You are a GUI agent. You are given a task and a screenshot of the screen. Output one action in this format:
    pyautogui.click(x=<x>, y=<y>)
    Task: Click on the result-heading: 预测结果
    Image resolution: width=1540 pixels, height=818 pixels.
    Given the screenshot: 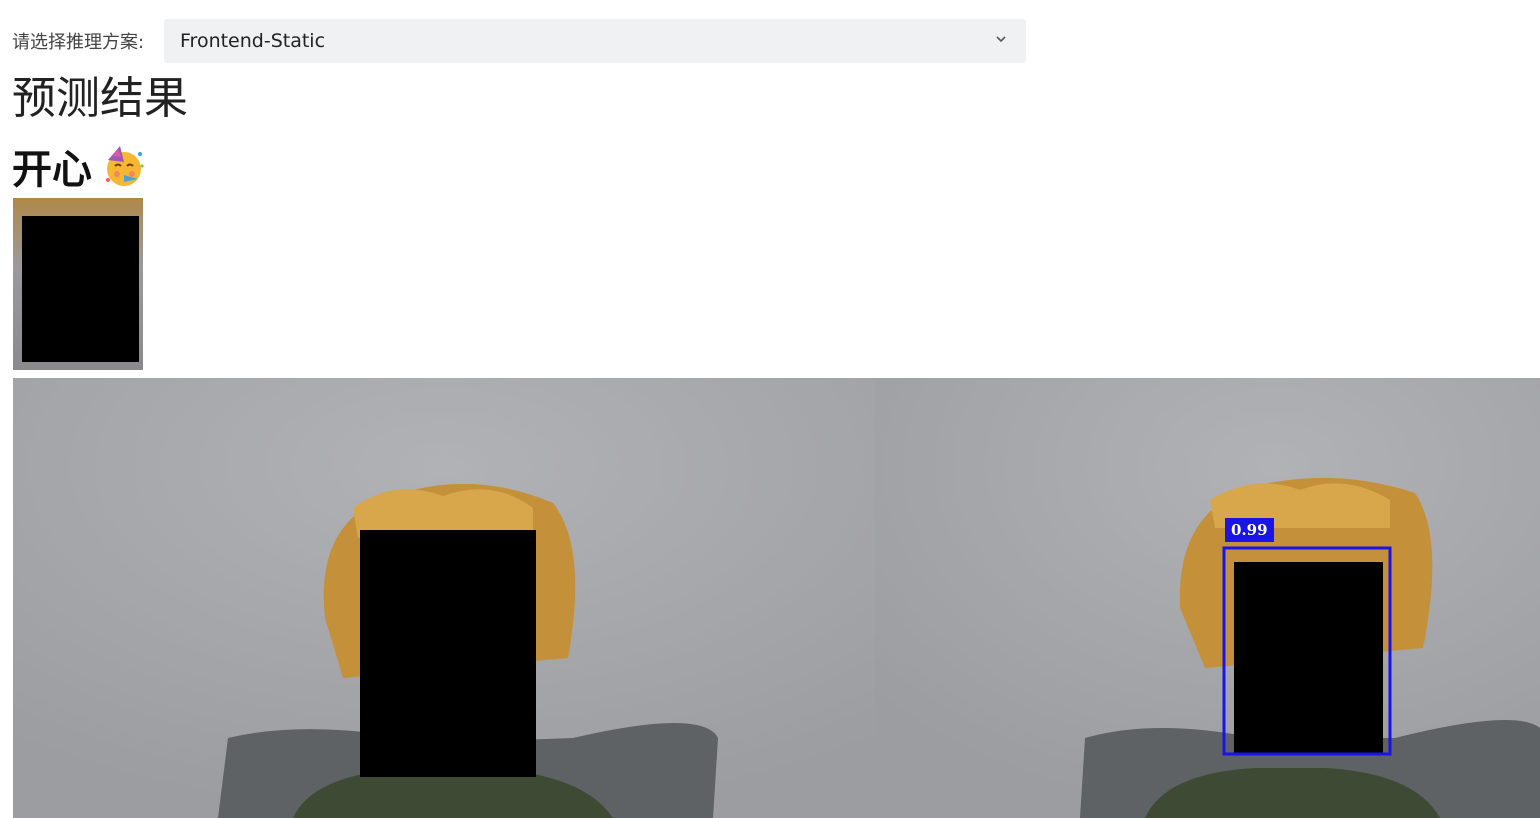 What is the action you would take?
    pyautogui.click(x=100, y=98)
    